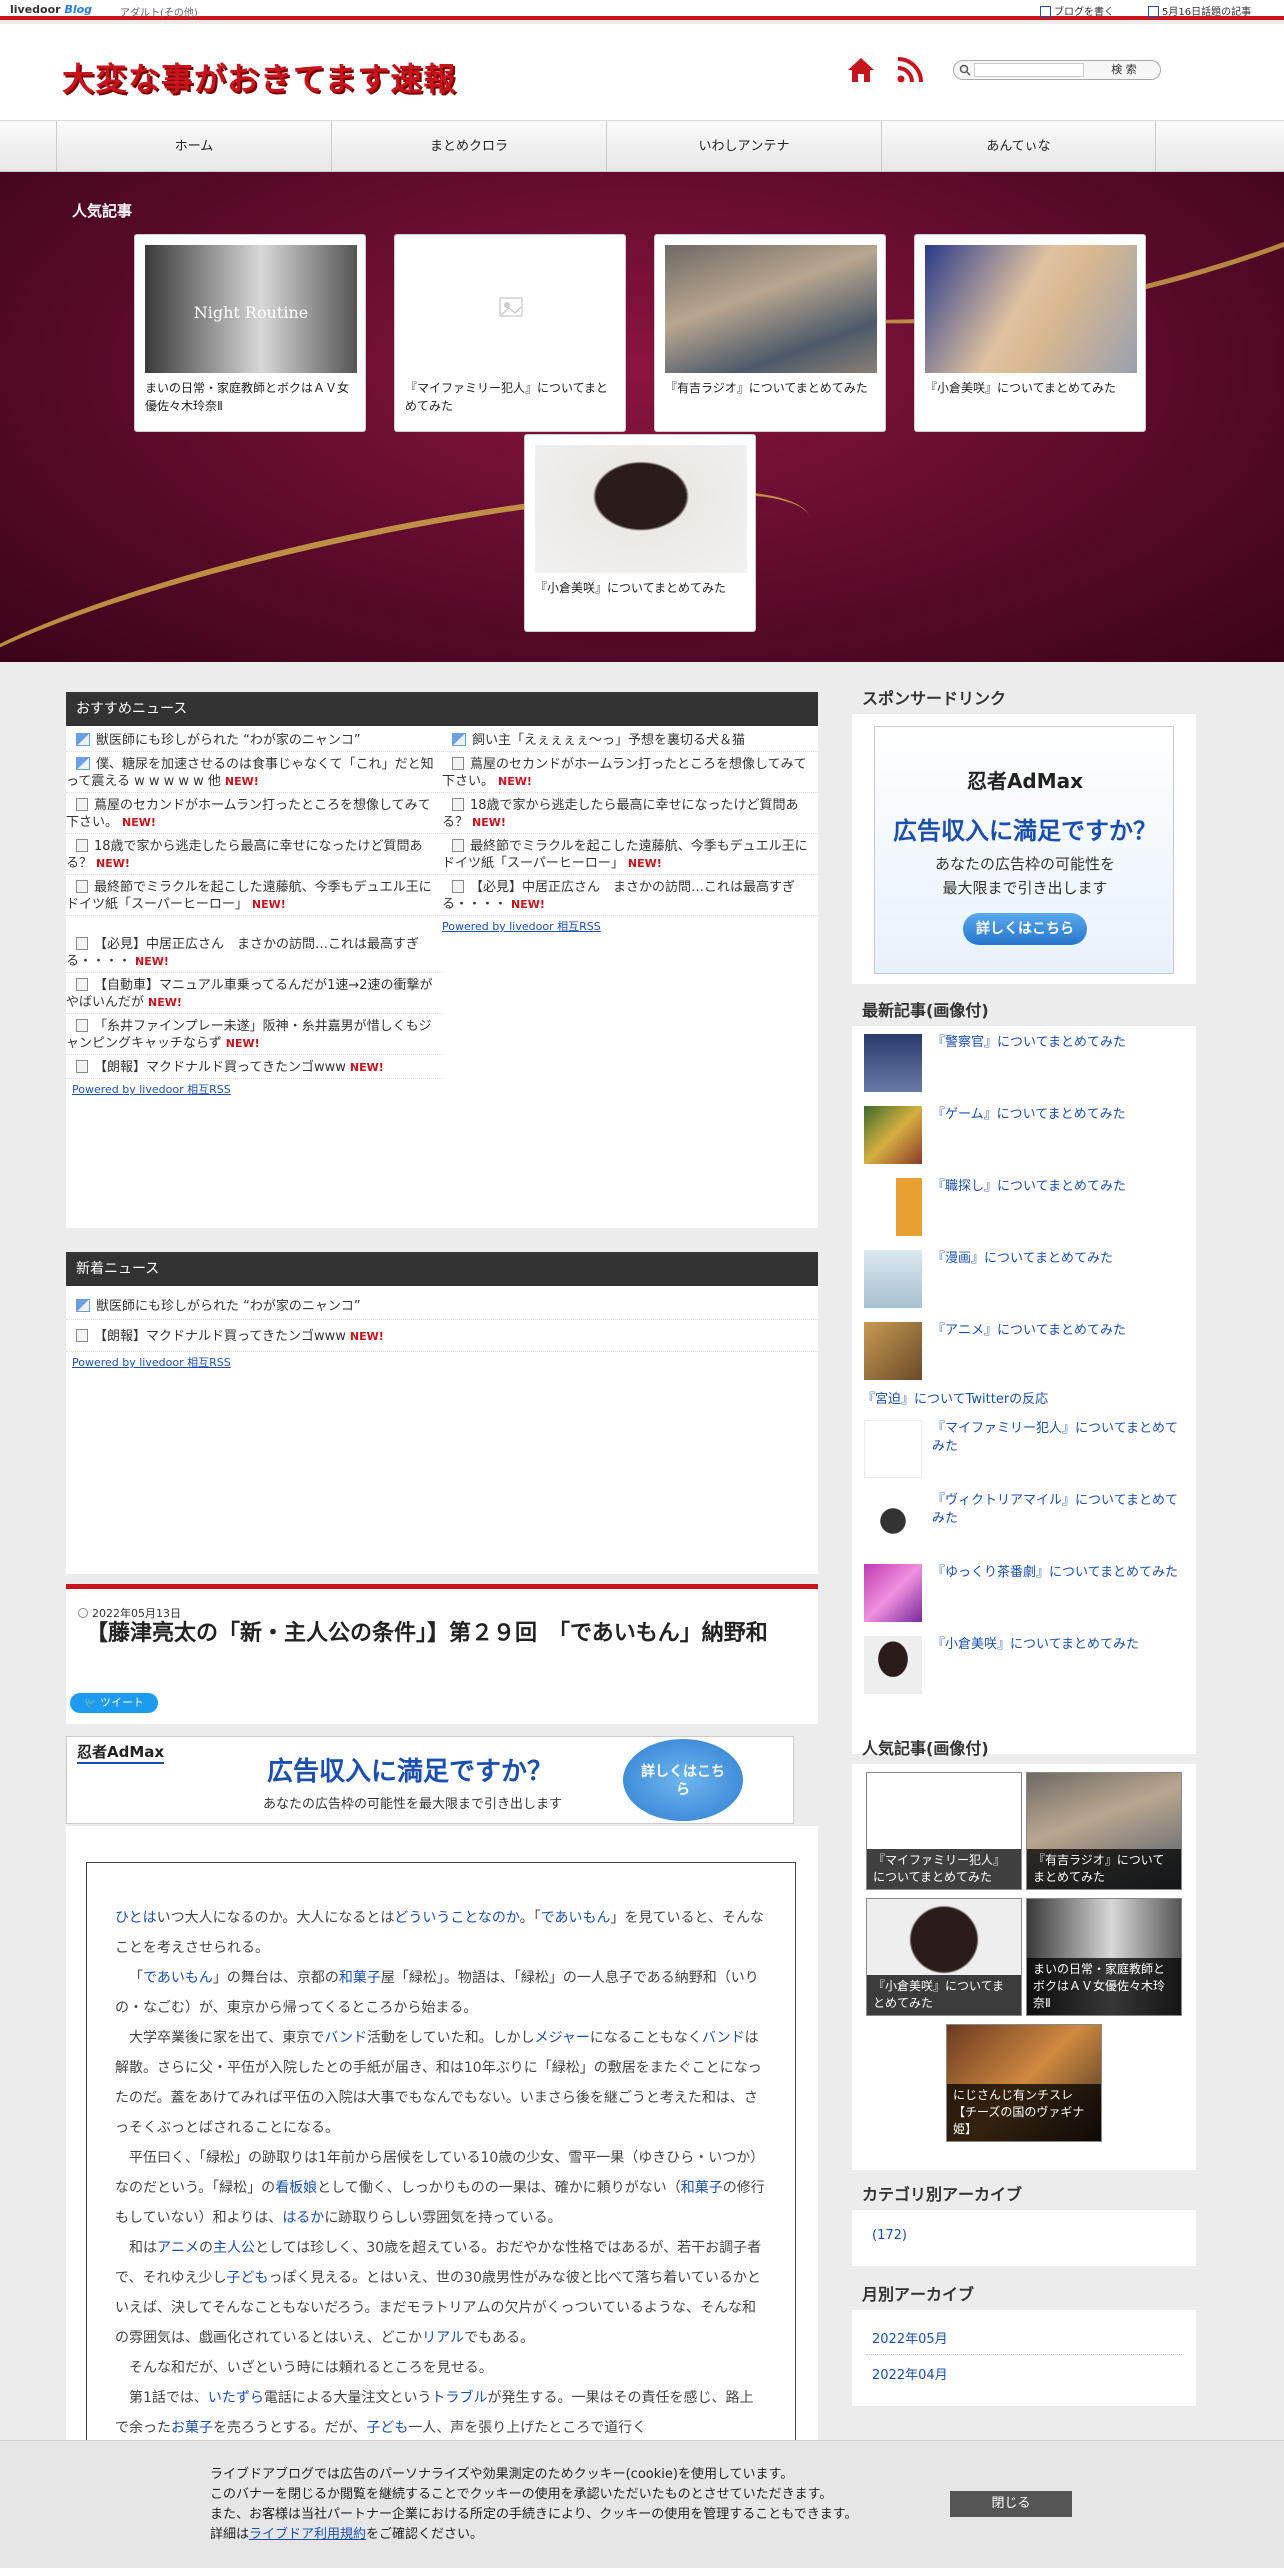 This screenshot has width=1284, height=2568. Describe the element at coordinates (296, 2188) in the screenshot. I see `keyword-link: 看板娘` at that location.